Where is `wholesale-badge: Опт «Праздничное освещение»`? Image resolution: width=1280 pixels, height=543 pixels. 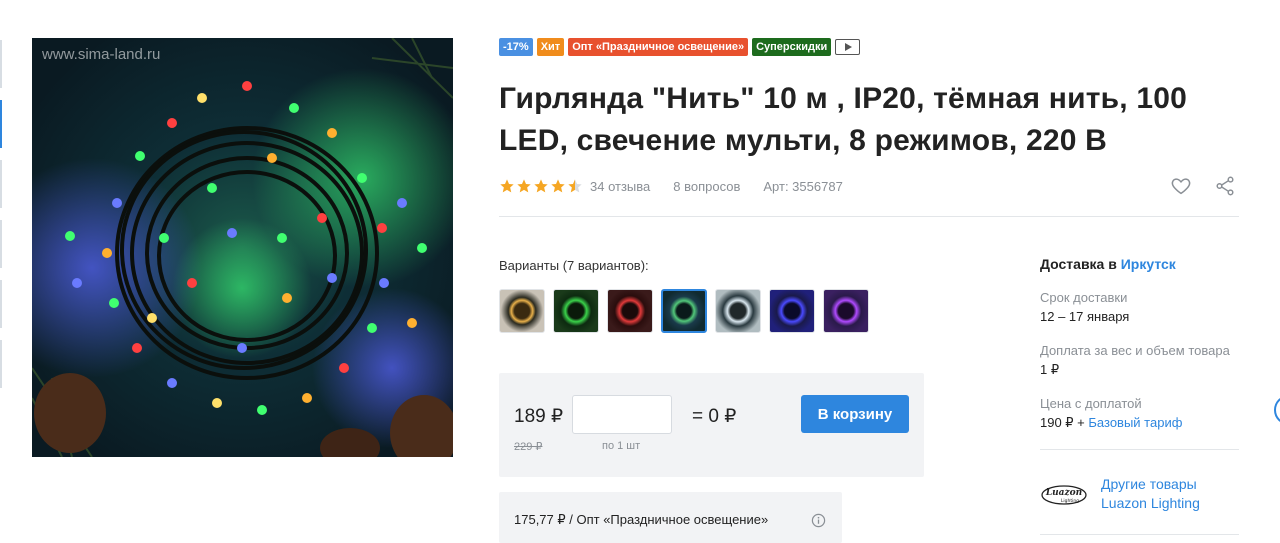
wholesale-badge: Опт «Праздничное освещение» is located at coordinates (658, 47).